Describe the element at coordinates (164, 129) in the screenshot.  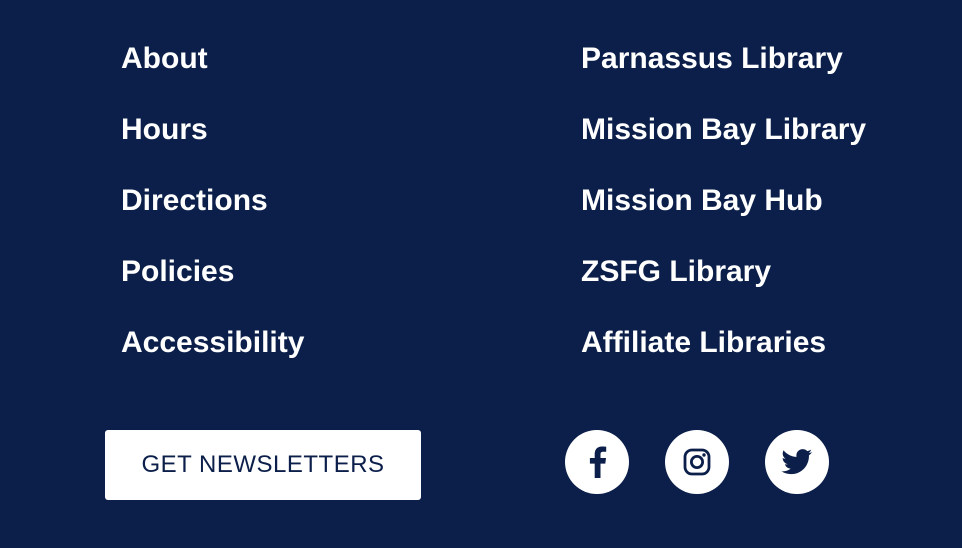
I see `hours-link: Hours` at that location.